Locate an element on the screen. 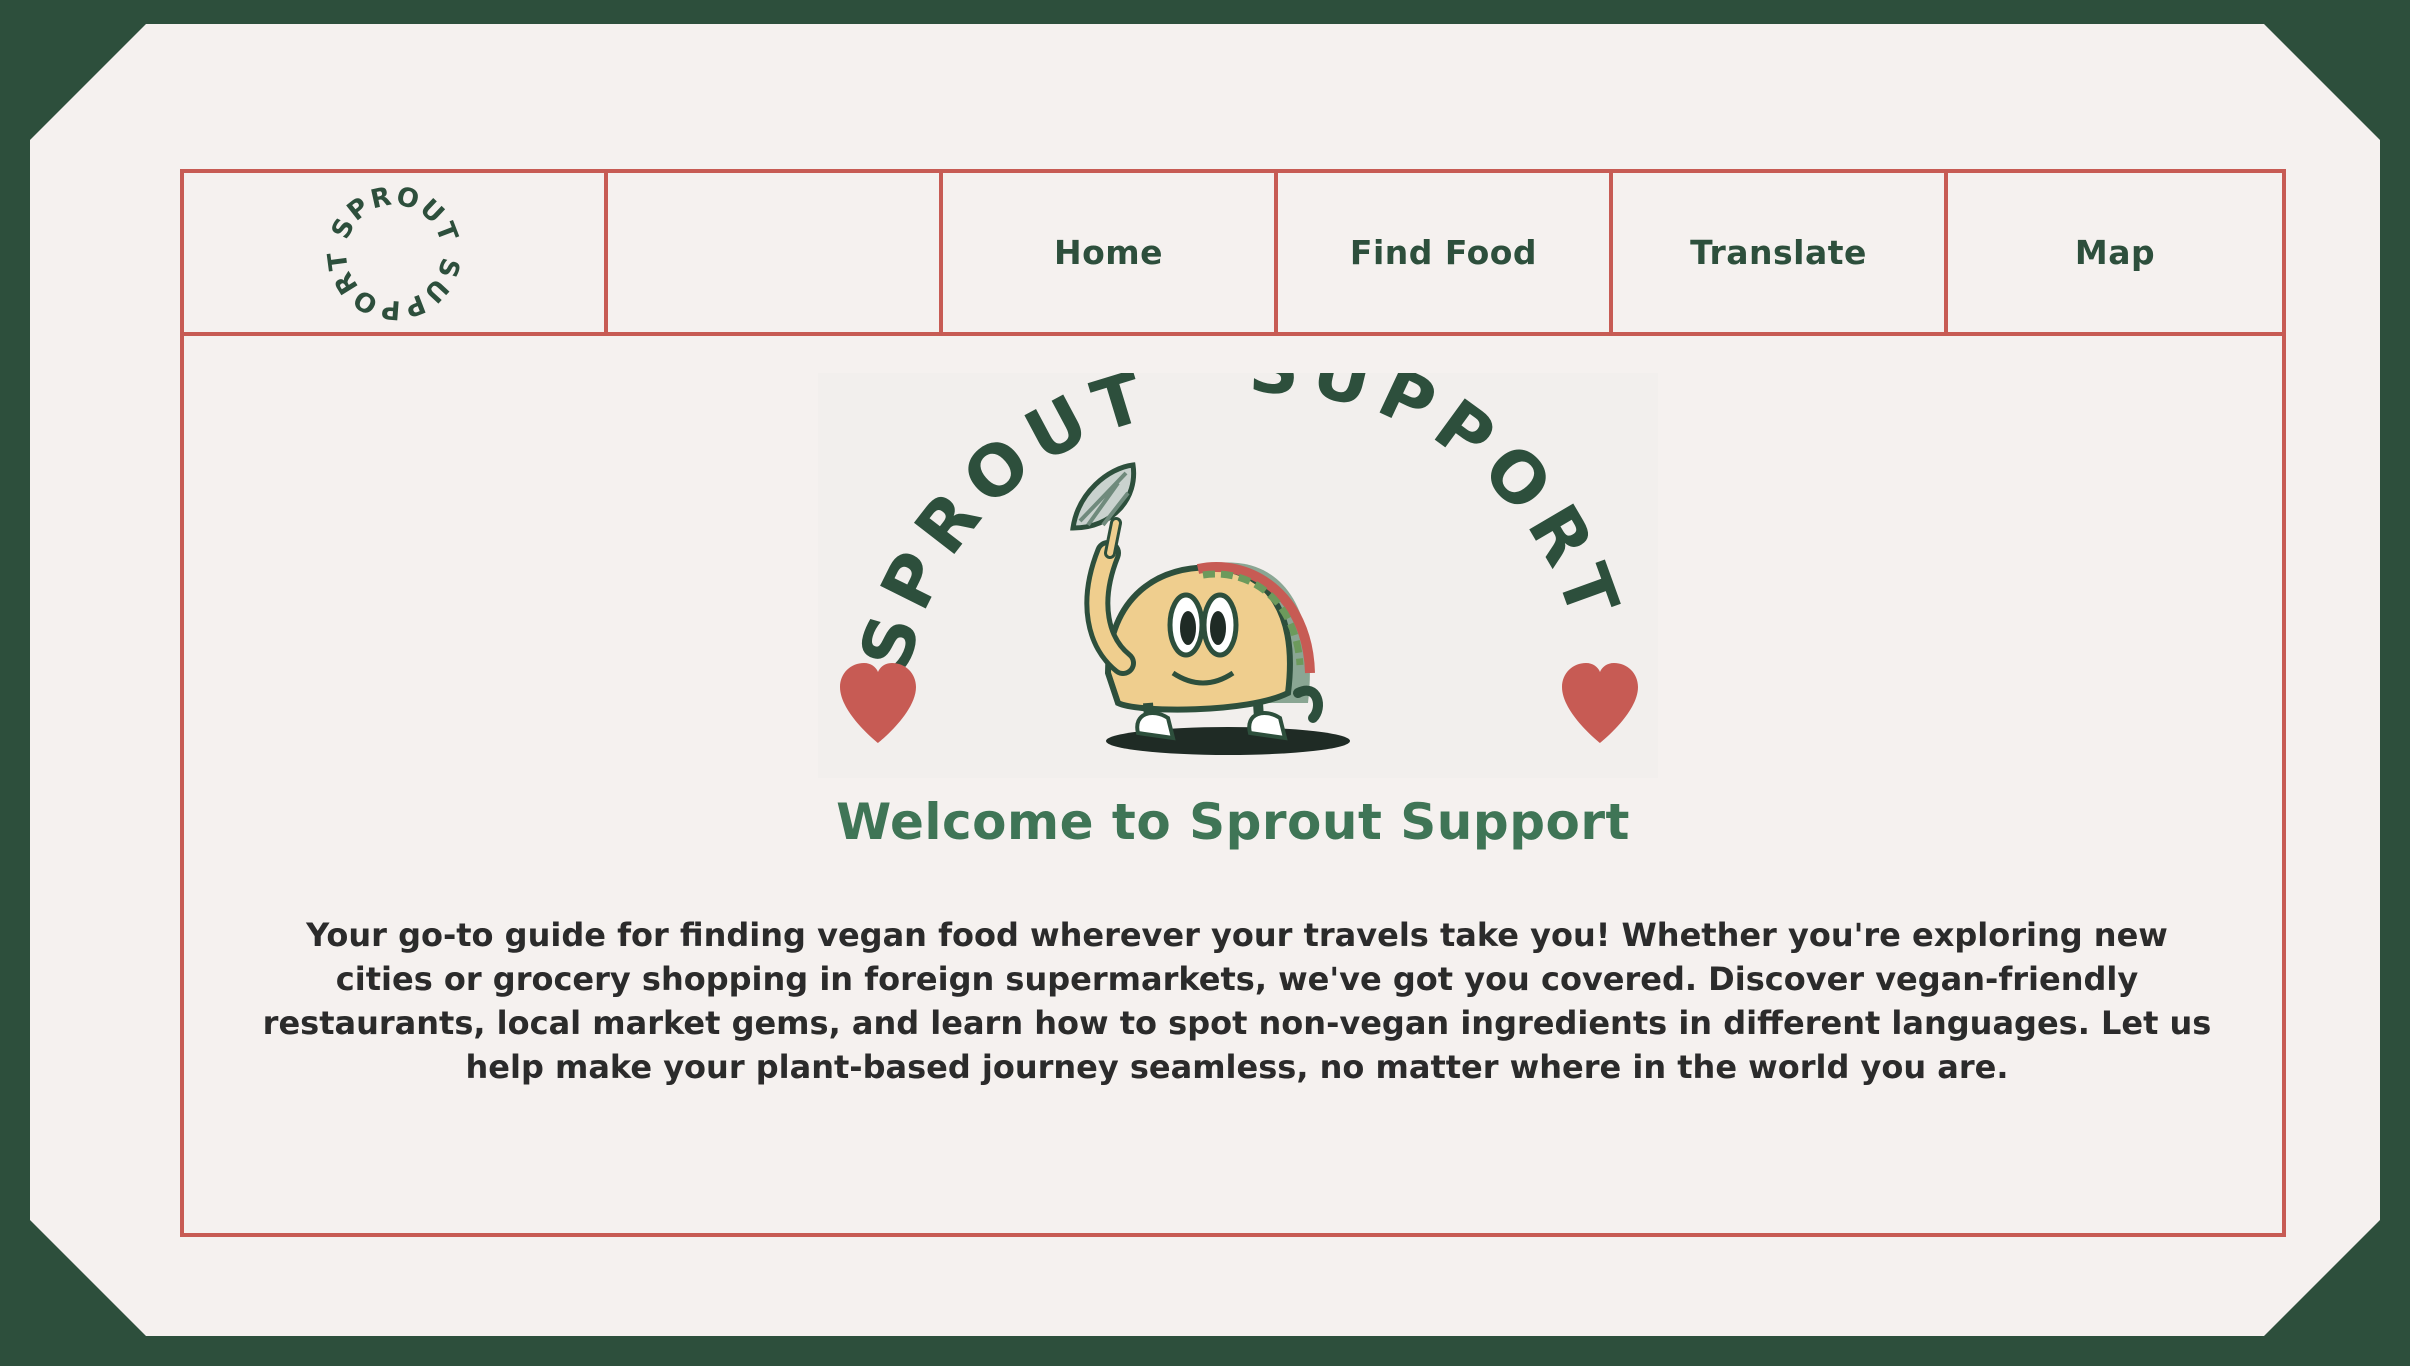  hero-illustration: SPROUT SUPPORT is located at coordinates (1238, 552).